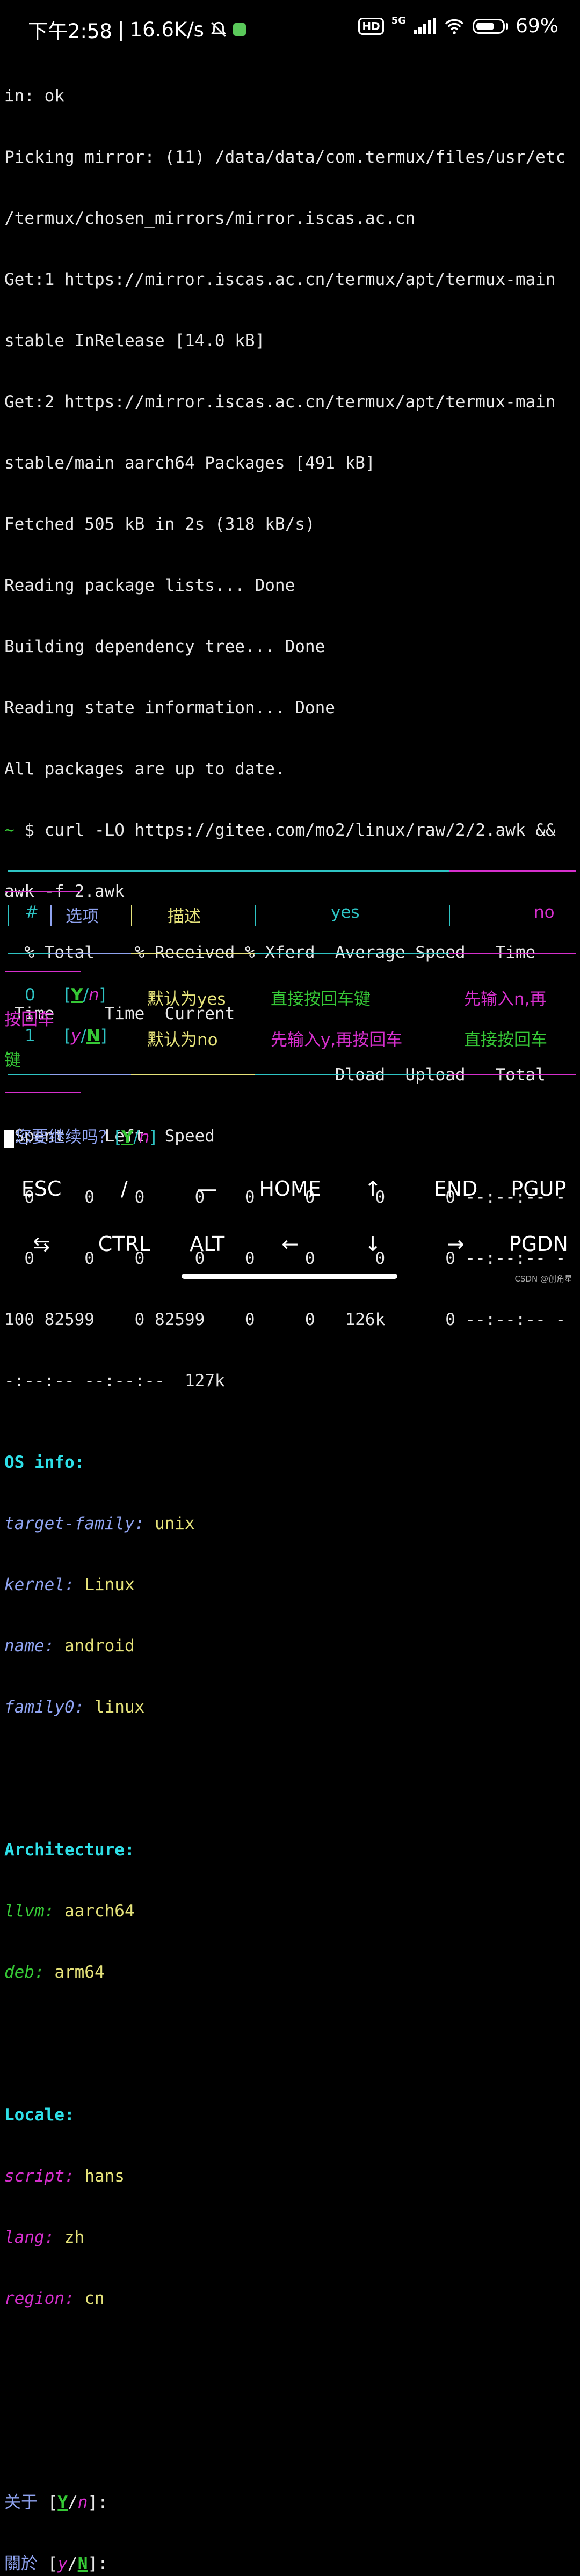 The image size is (580, 2576). I want to click on key-alt: ALT, so click(207, 1244).